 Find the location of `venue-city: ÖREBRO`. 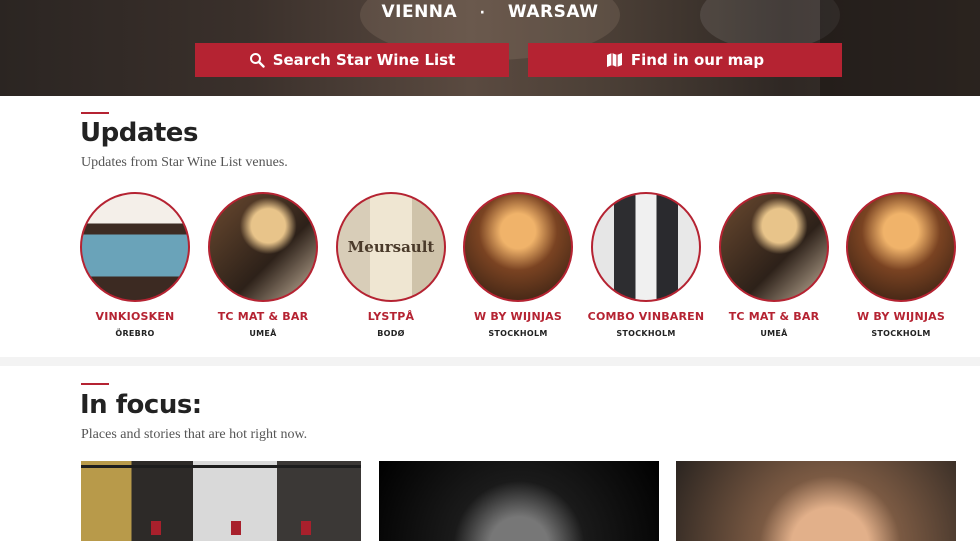

venue-city: ÖREBRO is located at coordinates (135, 333).